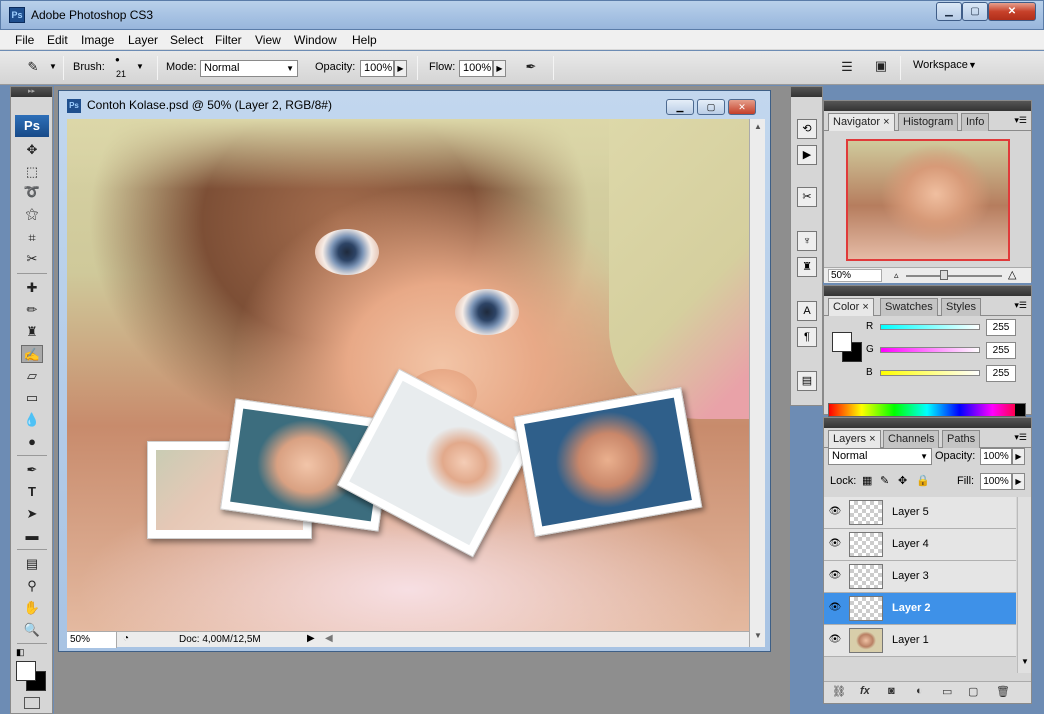 The image size is (1044, 714). I want to click on tab-paths: Paths, so click(961, 439).